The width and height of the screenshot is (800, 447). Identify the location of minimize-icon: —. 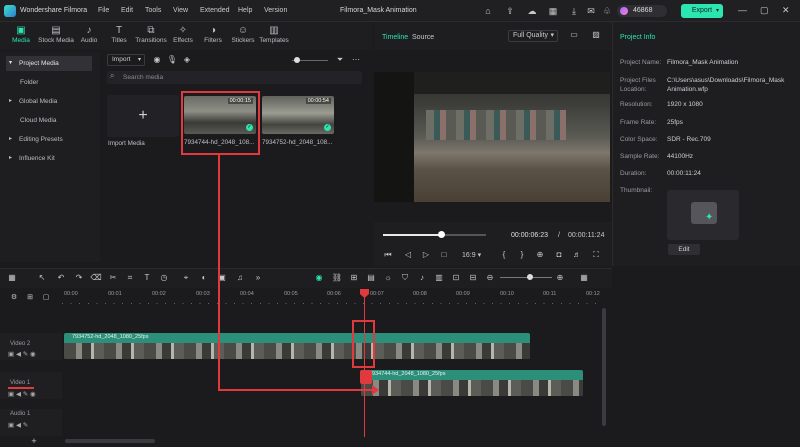
(742, 10).